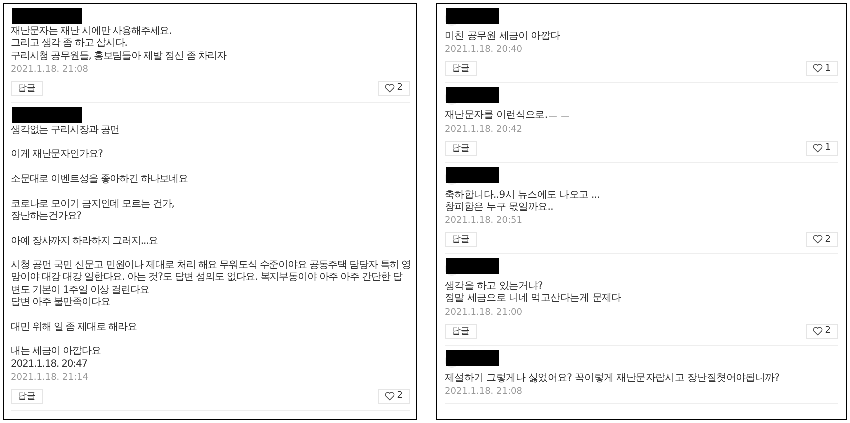 This screenshot has width=850, height=423. I want to click on comment-text: 미친 공무원 세금이 아깝다, so click(503, 37).